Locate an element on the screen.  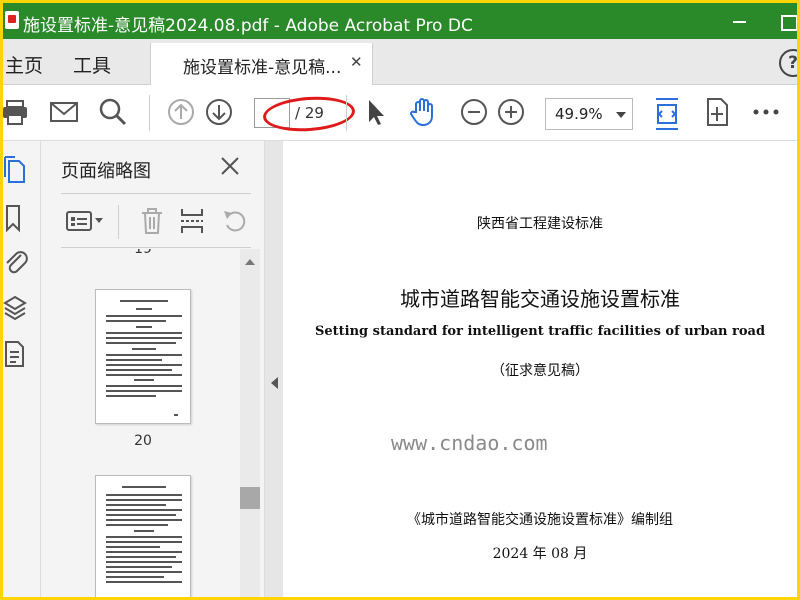
panel-title: 页面缩略图 is located at coordinates (106, 171).